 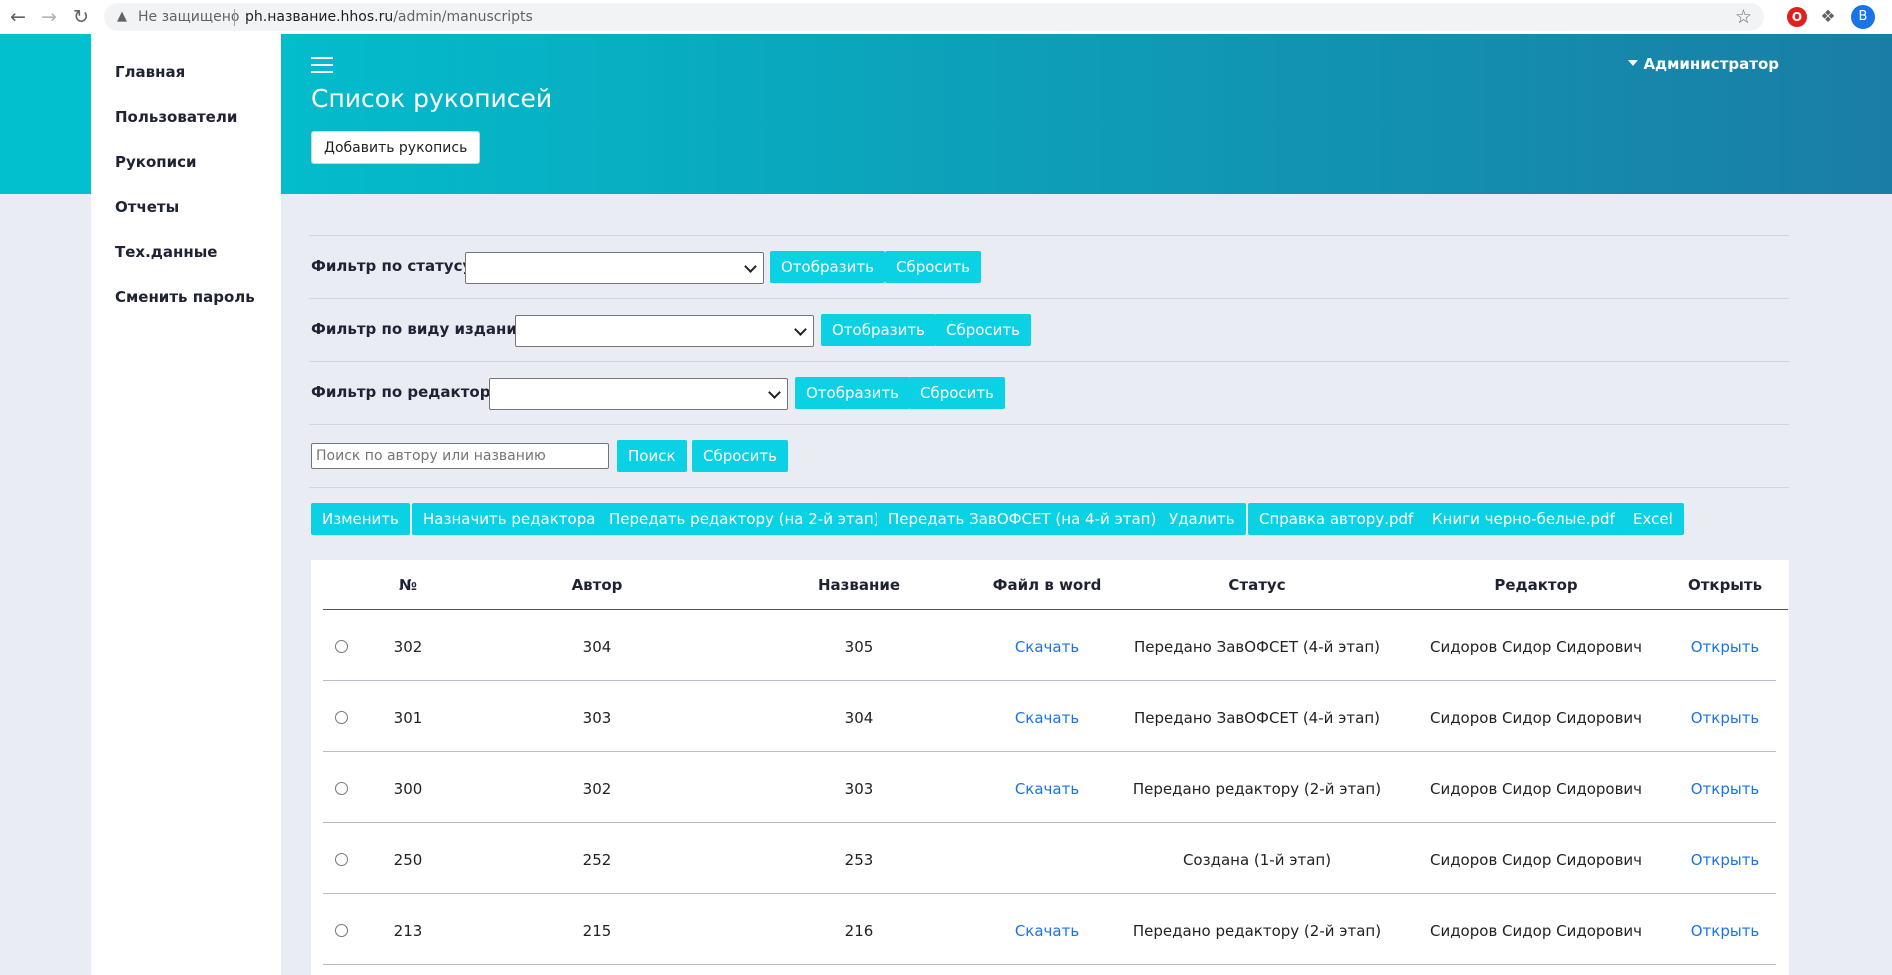 I want to click on cell-number: 213, so click(x=408, y=931).